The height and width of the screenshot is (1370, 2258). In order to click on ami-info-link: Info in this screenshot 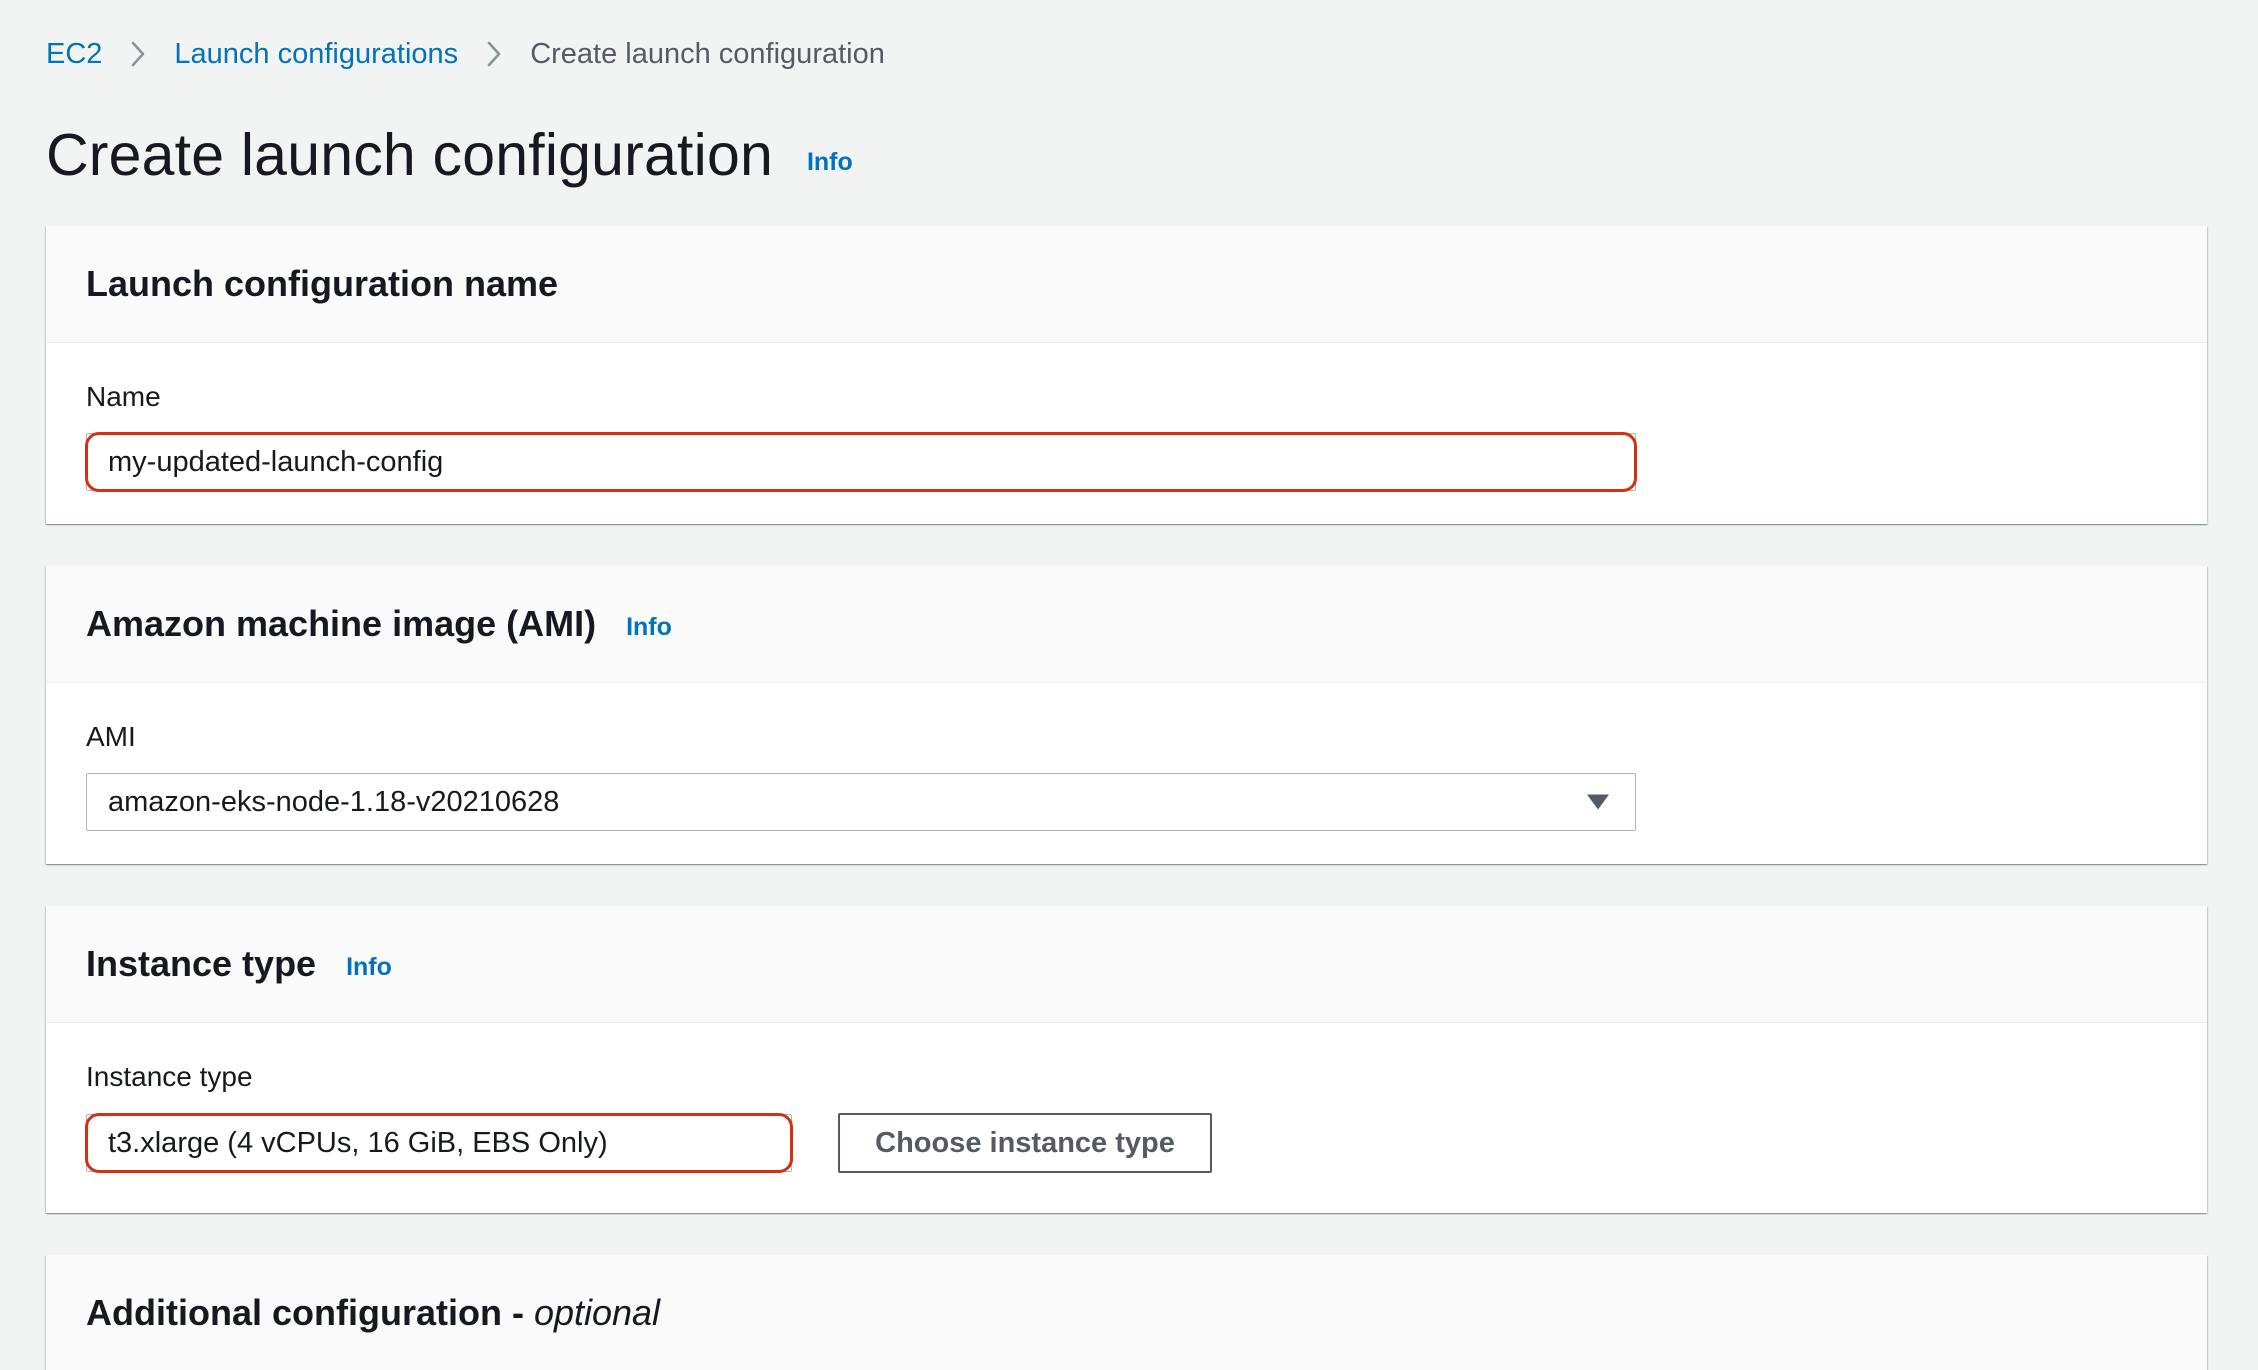, I will do `click(649, 627)`.